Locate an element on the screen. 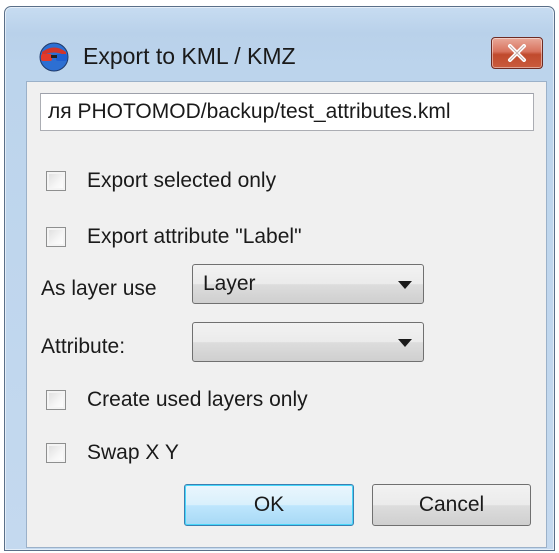  export-selected-only-option: Export selected only is located at coordinates (161, 181).